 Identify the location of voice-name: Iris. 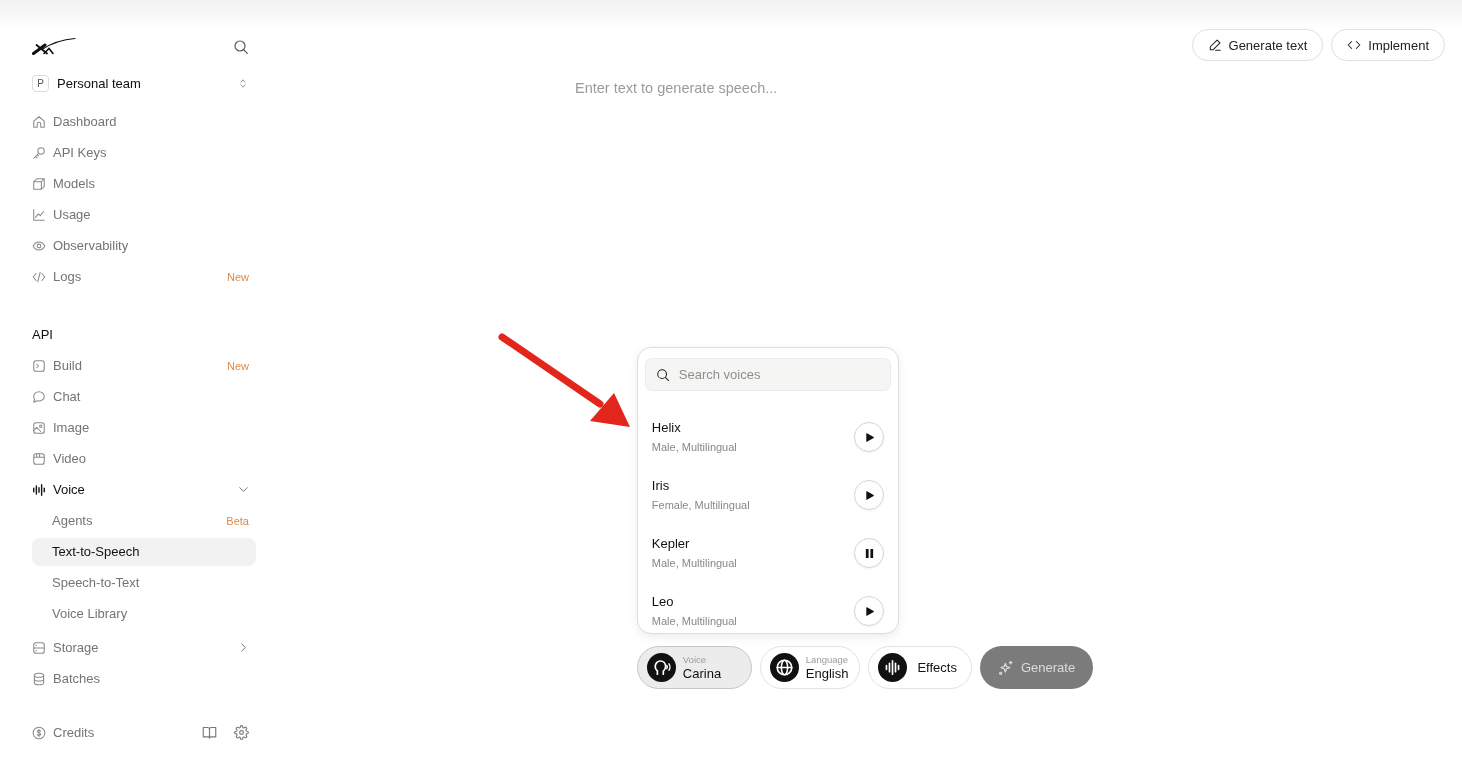
(660, 485).